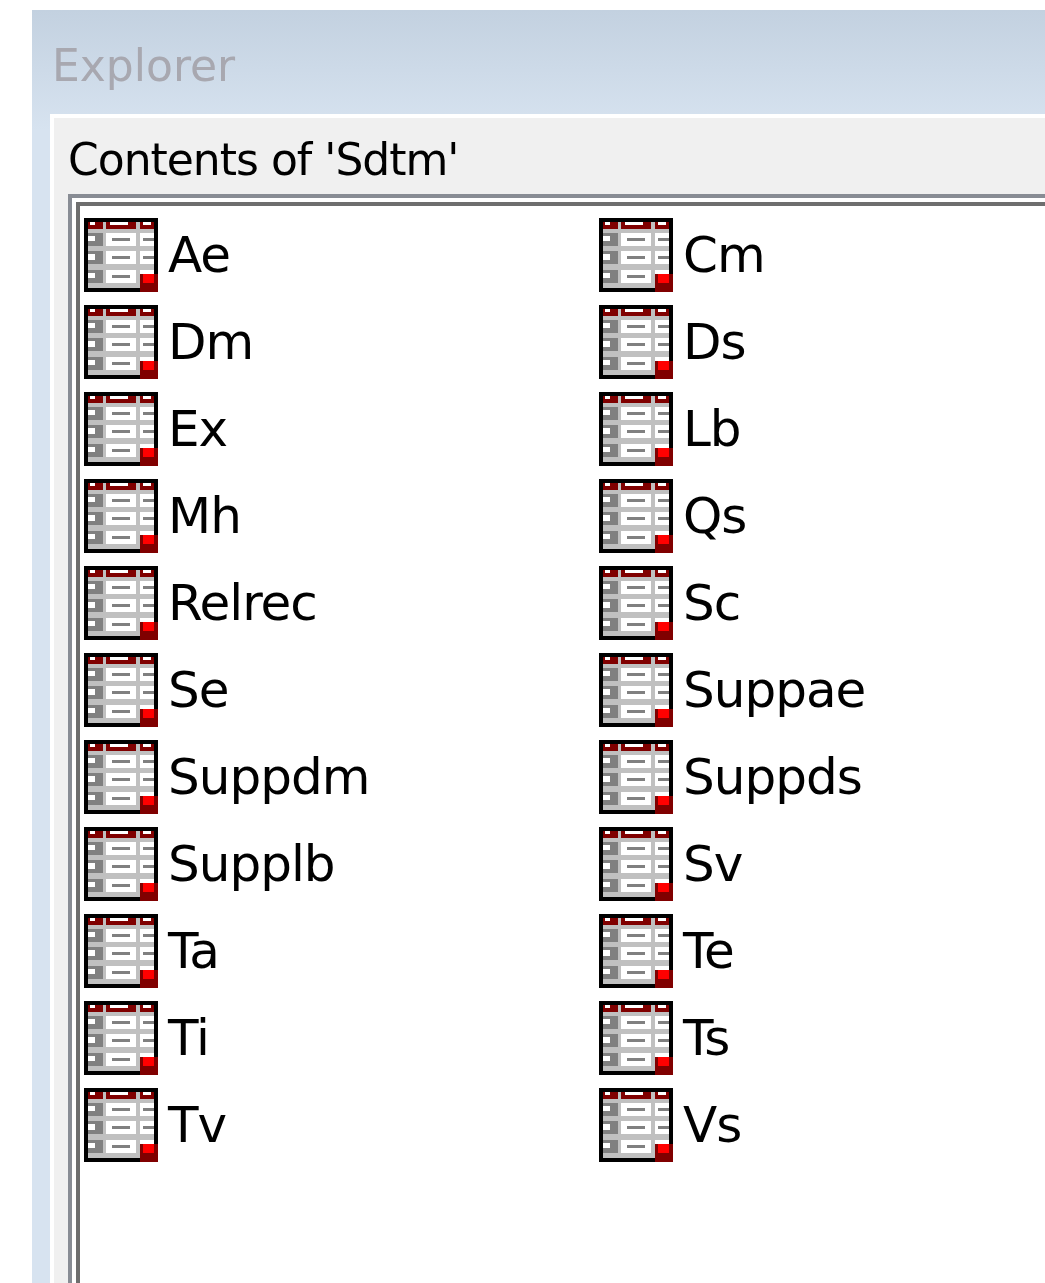 This screenshot has width=1045, height=1283. Describe the element at coordinates (341, 690) in the screenshot. I see `dataset-item: Se` at that location.